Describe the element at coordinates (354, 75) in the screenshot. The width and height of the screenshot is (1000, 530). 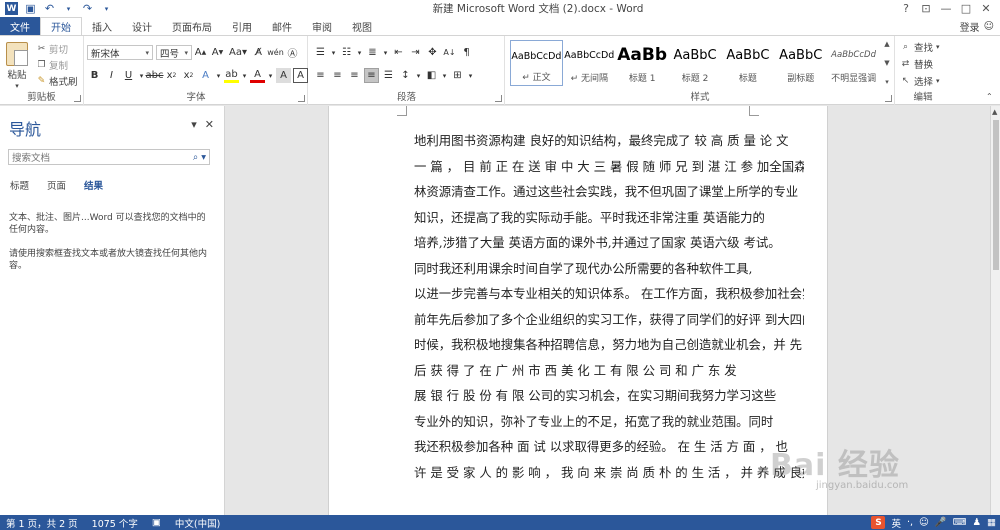
I see `align-right-icon: ≡` at that location.